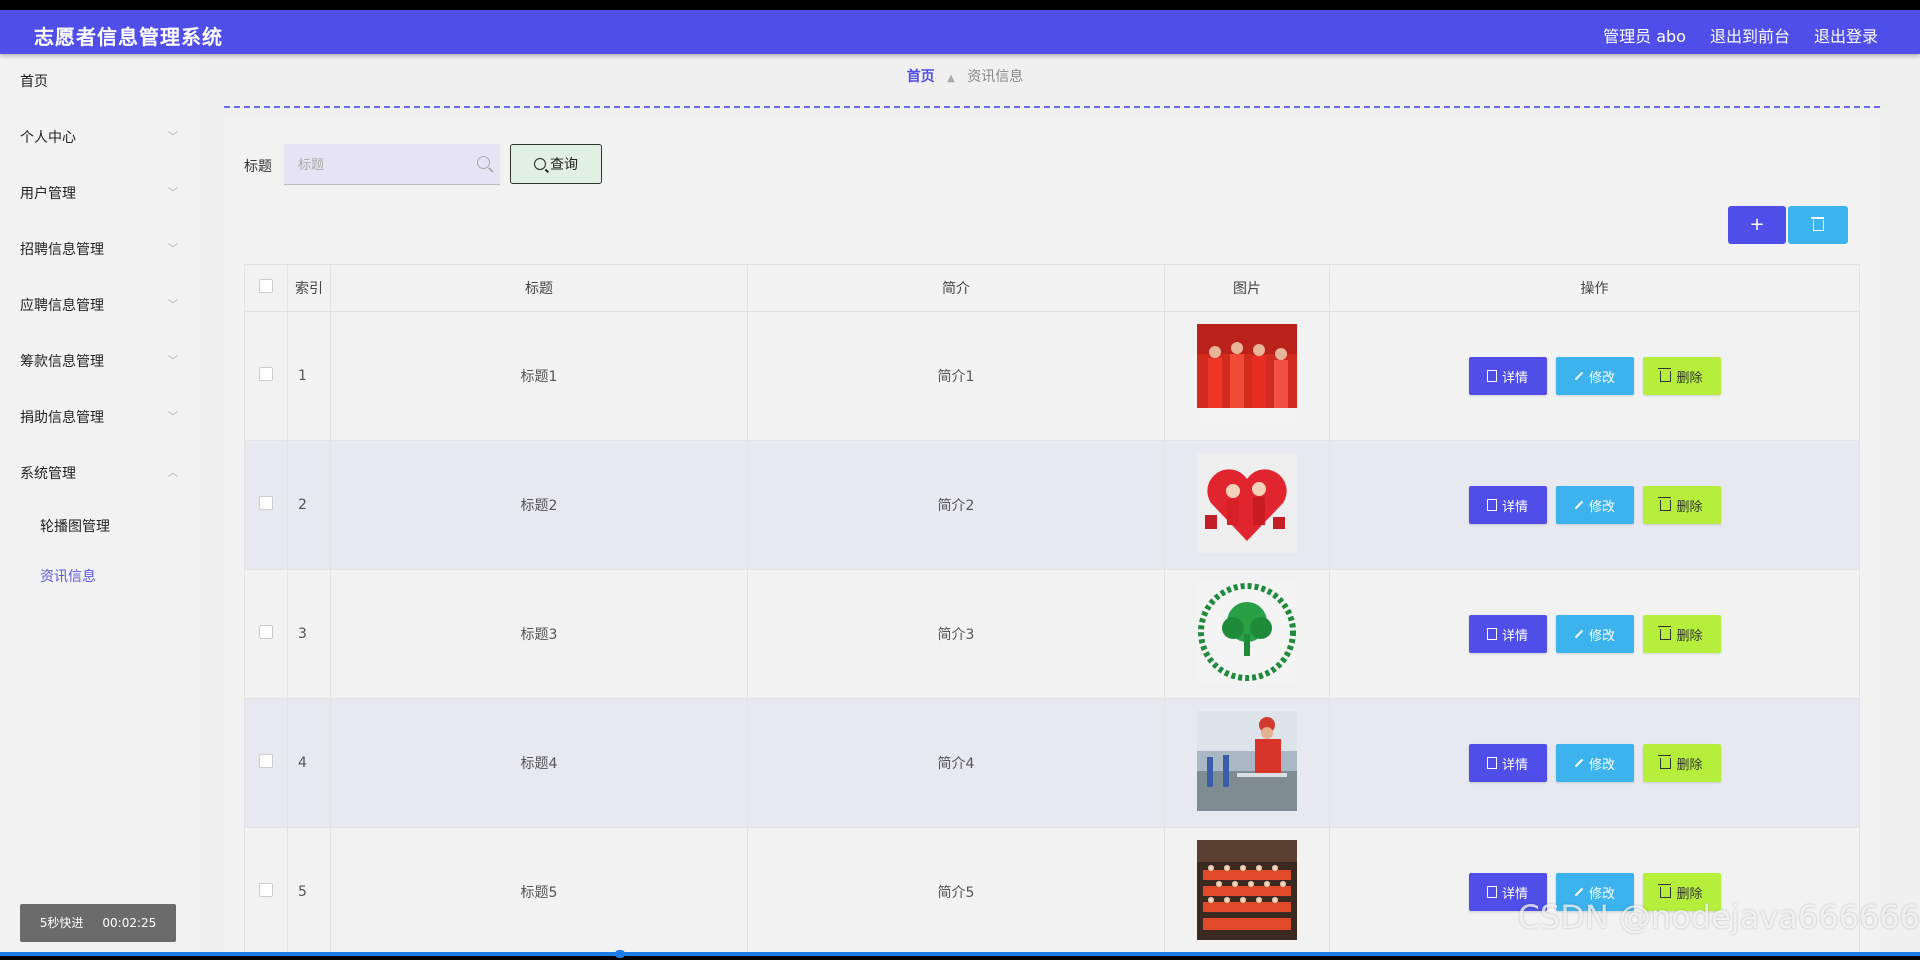  What do you see at coordinates (1052, 81) in the screenshot?
I see `breadcrumb: 首页 ▲ 资讯信息` at bounding box center [1052, 81].